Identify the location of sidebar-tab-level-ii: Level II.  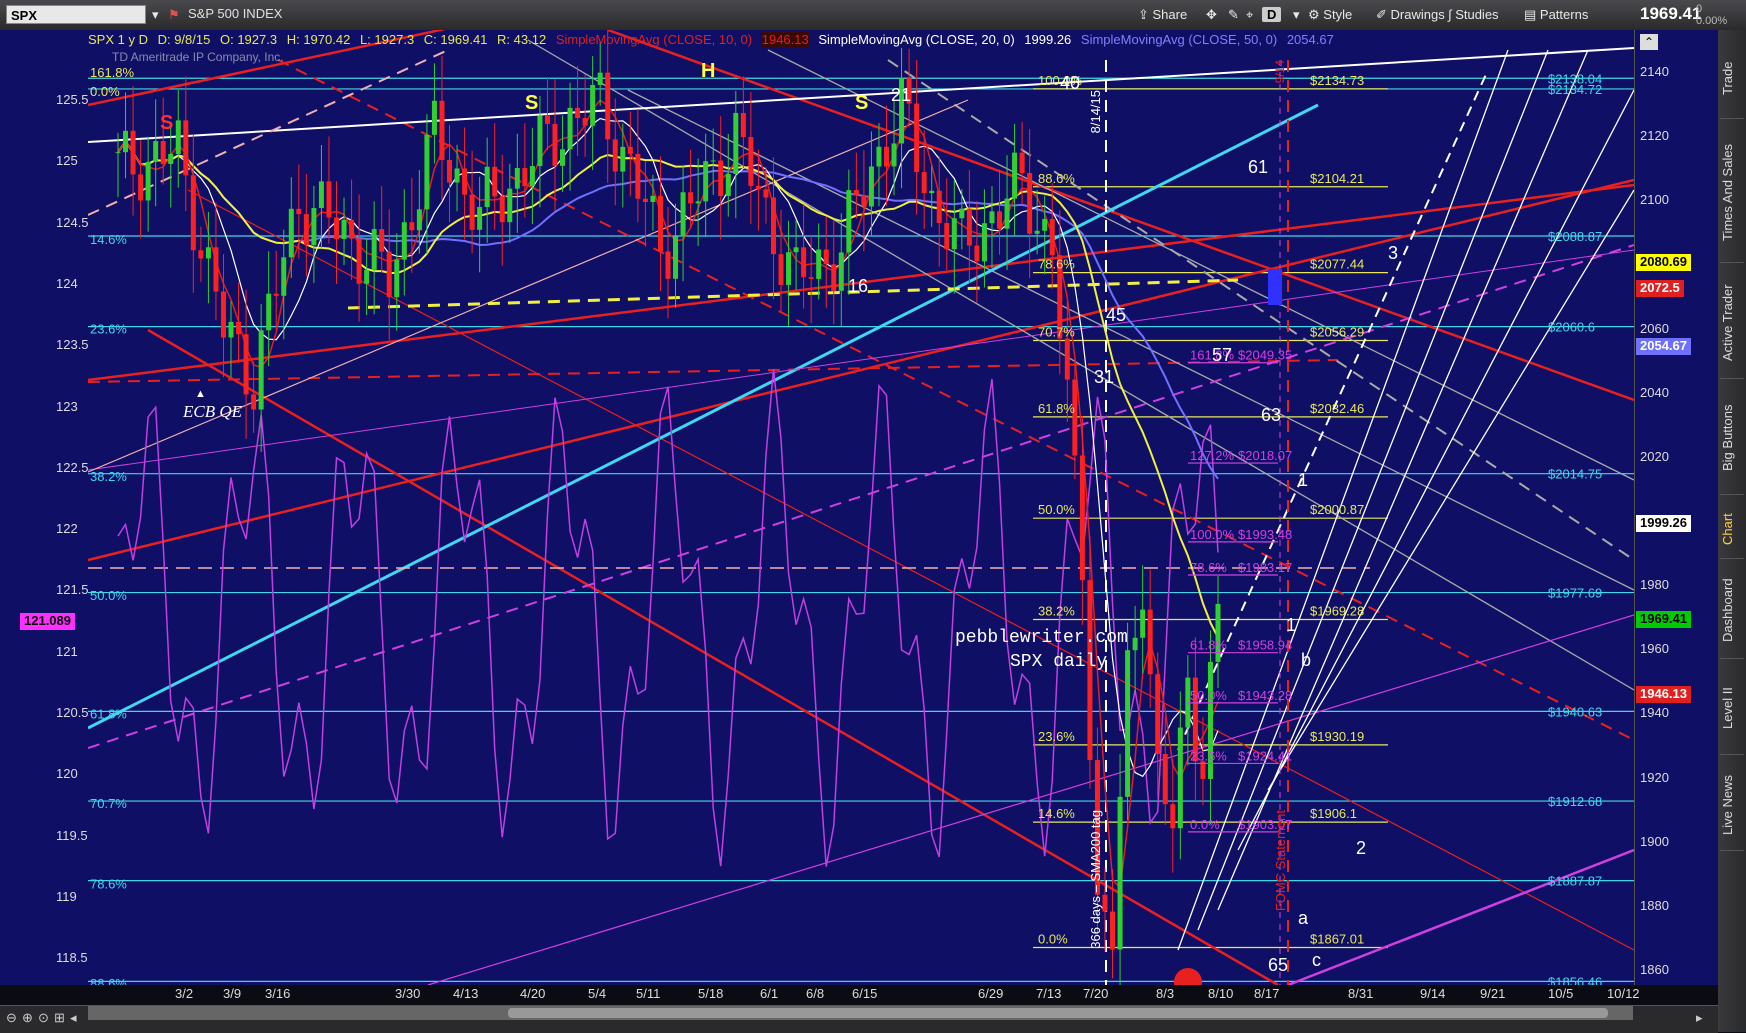
(1732, 708).